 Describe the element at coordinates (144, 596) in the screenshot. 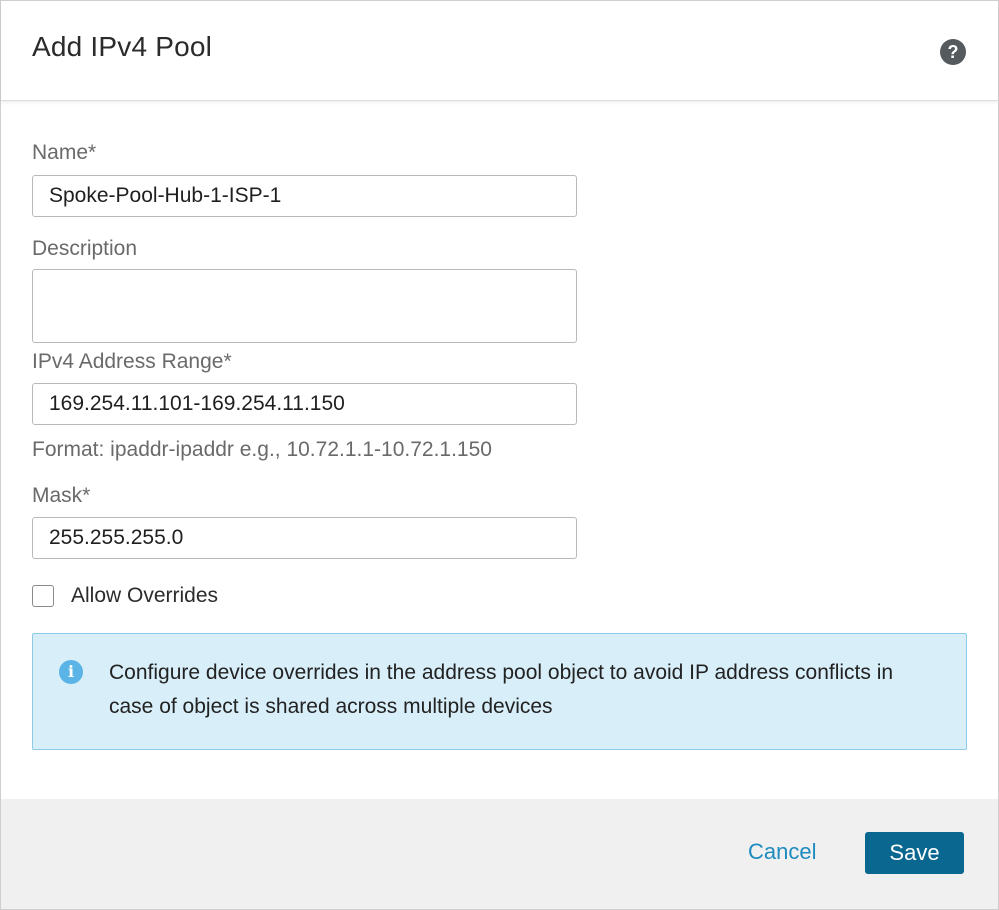

I see `allow-overrides-label: Allow Overrides` at that location.